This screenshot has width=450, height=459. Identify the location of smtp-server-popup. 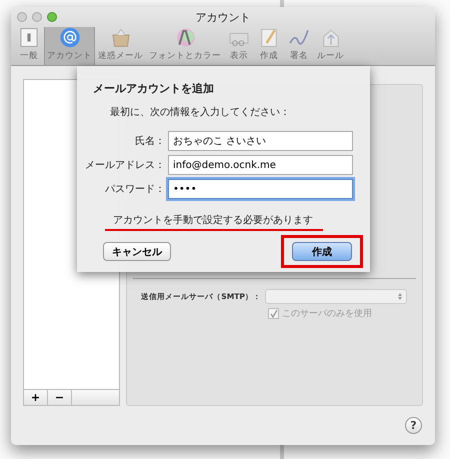
(336, 296).